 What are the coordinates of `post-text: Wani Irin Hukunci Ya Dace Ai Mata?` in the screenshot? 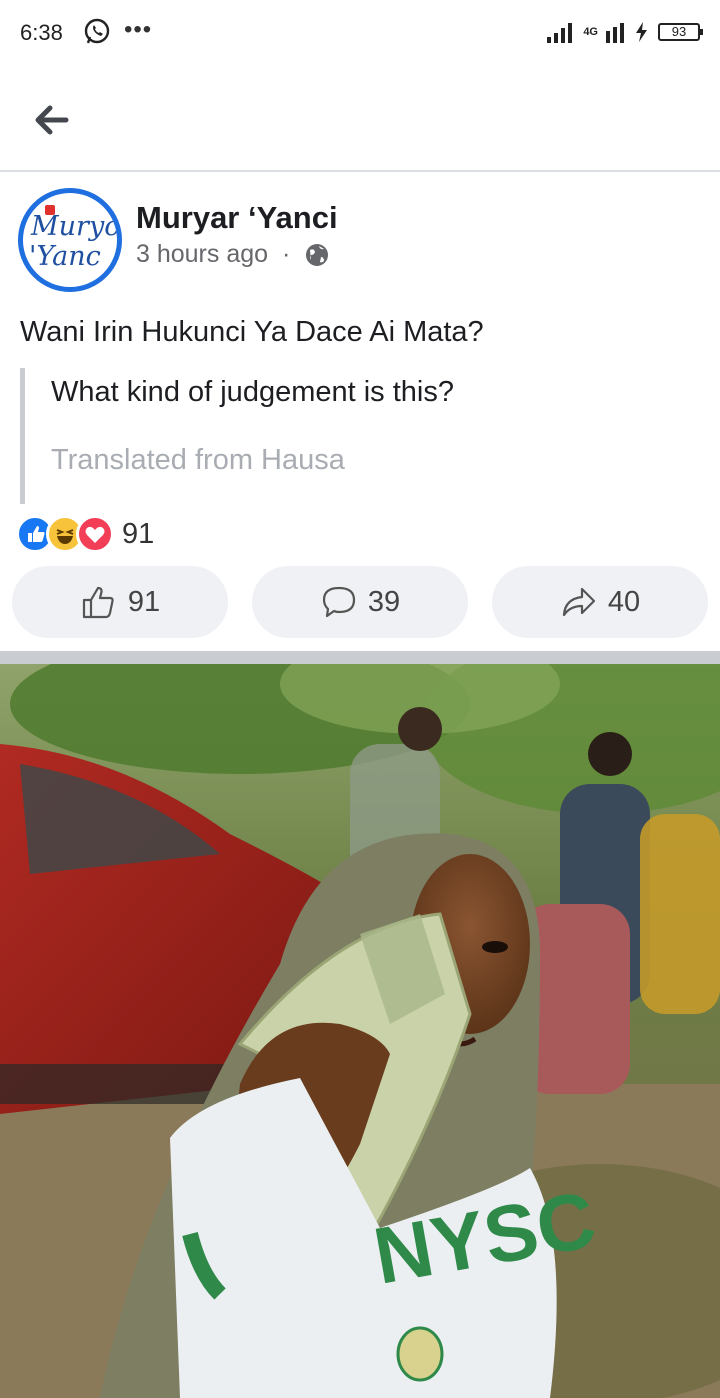 It's located at (252, 332).